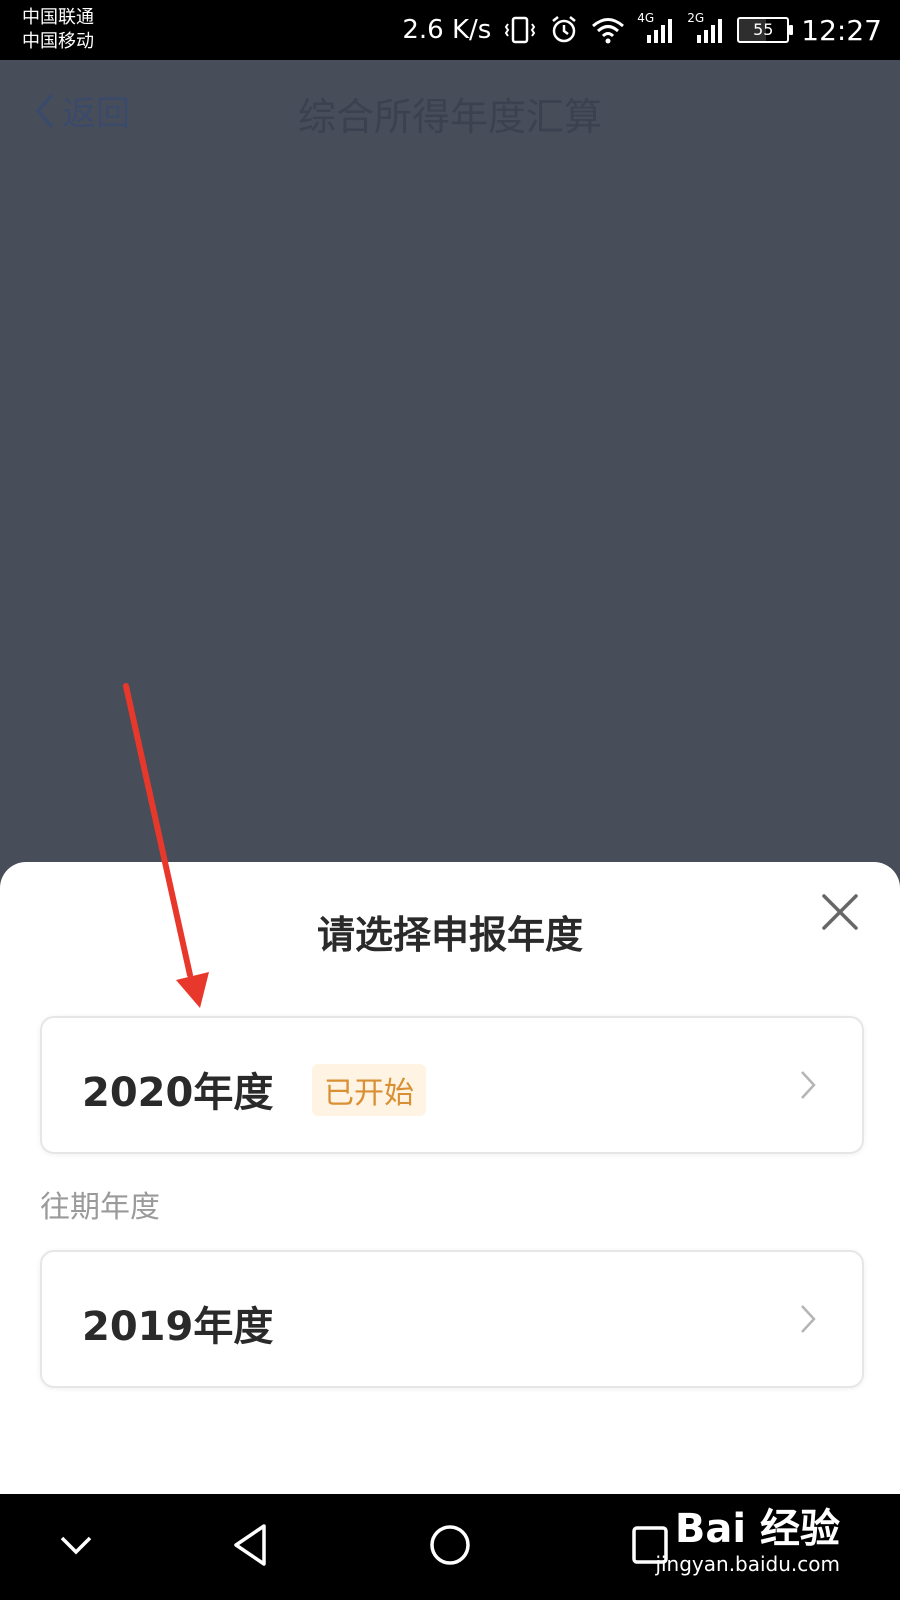  What do you see at coordinates (747, 1564) in the screenshot?
I see `watermark-site: jingyan.baidu.com` at bounding box center [747, 1564].